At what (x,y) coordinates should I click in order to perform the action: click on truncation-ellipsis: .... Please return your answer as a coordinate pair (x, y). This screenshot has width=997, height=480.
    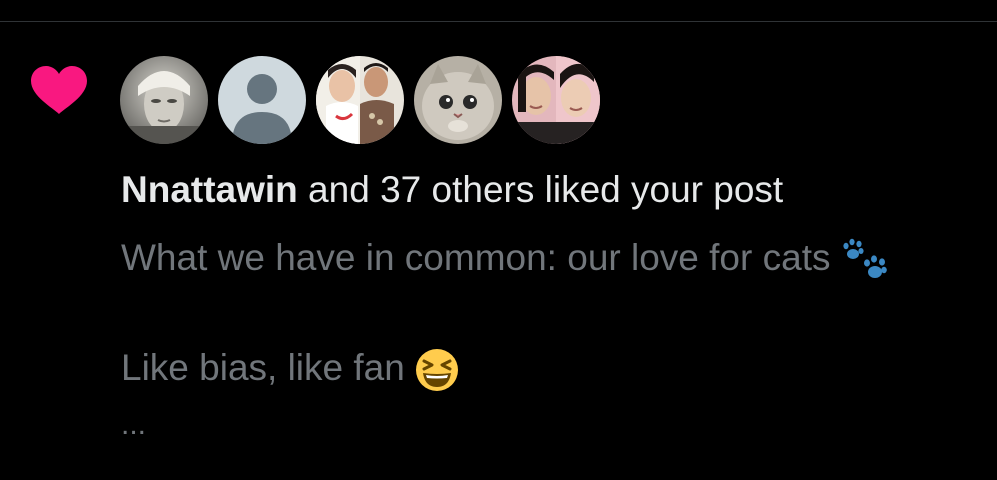
    Looking at the image, I should click on (134, 424).